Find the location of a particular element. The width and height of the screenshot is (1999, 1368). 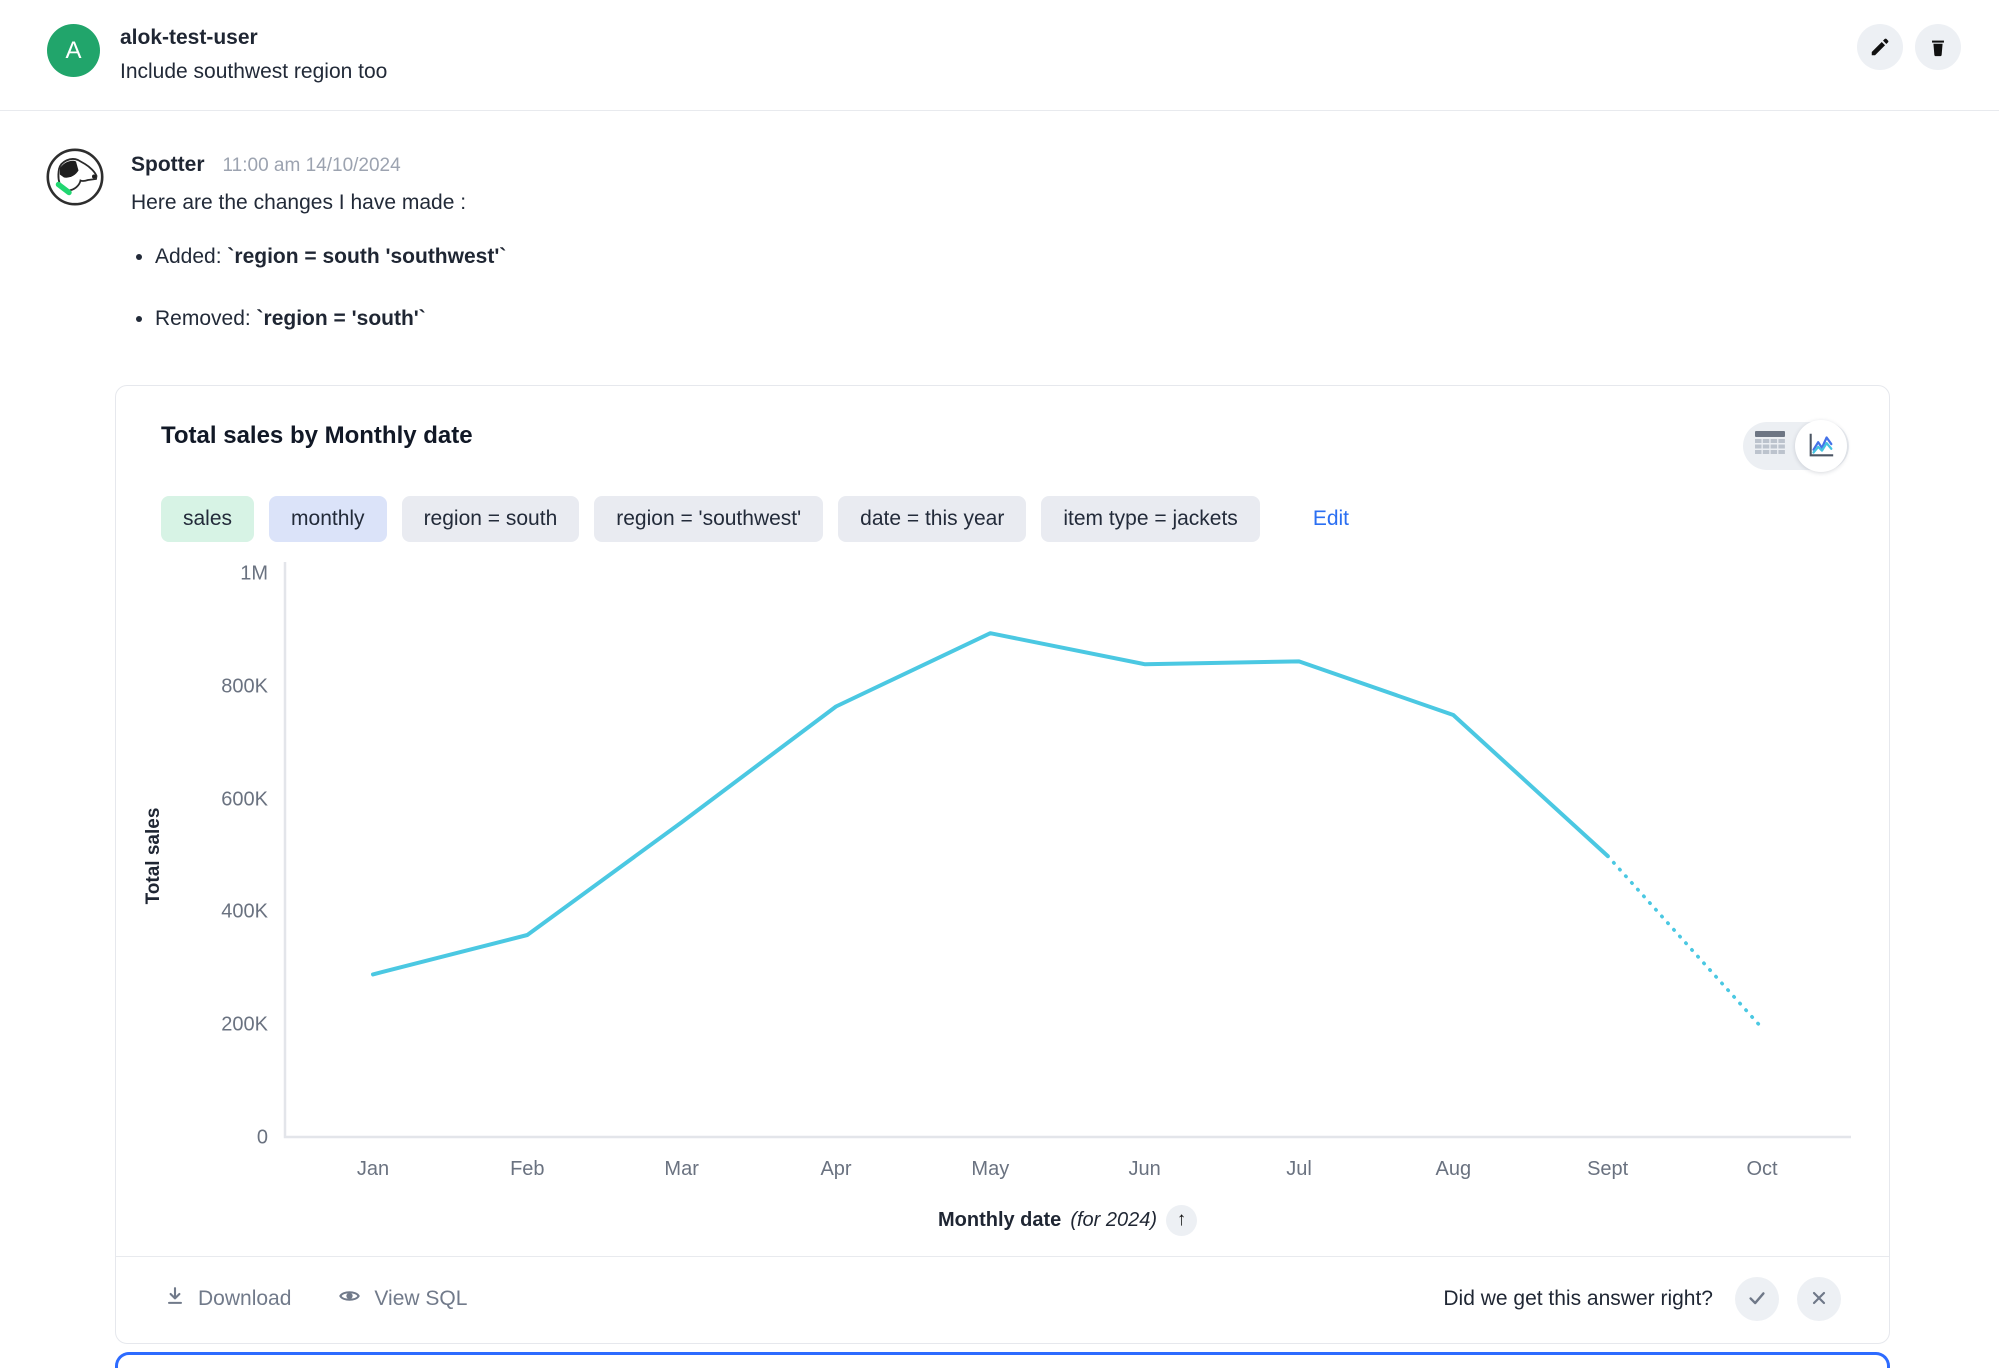

table-view-button is located at coordinates (1770, 446).